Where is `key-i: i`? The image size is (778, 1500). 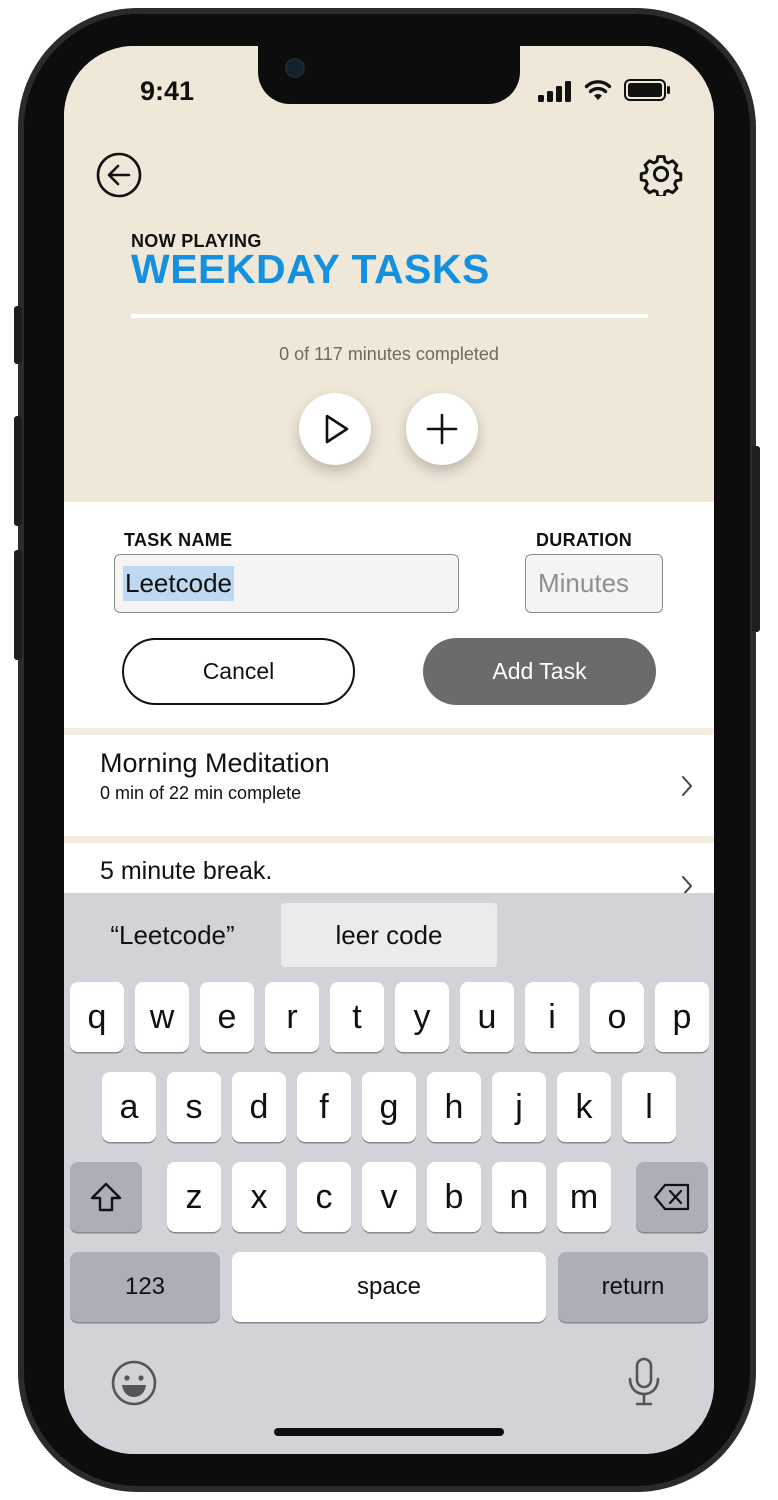
key-i: i is located at coordinates (552, 1017).